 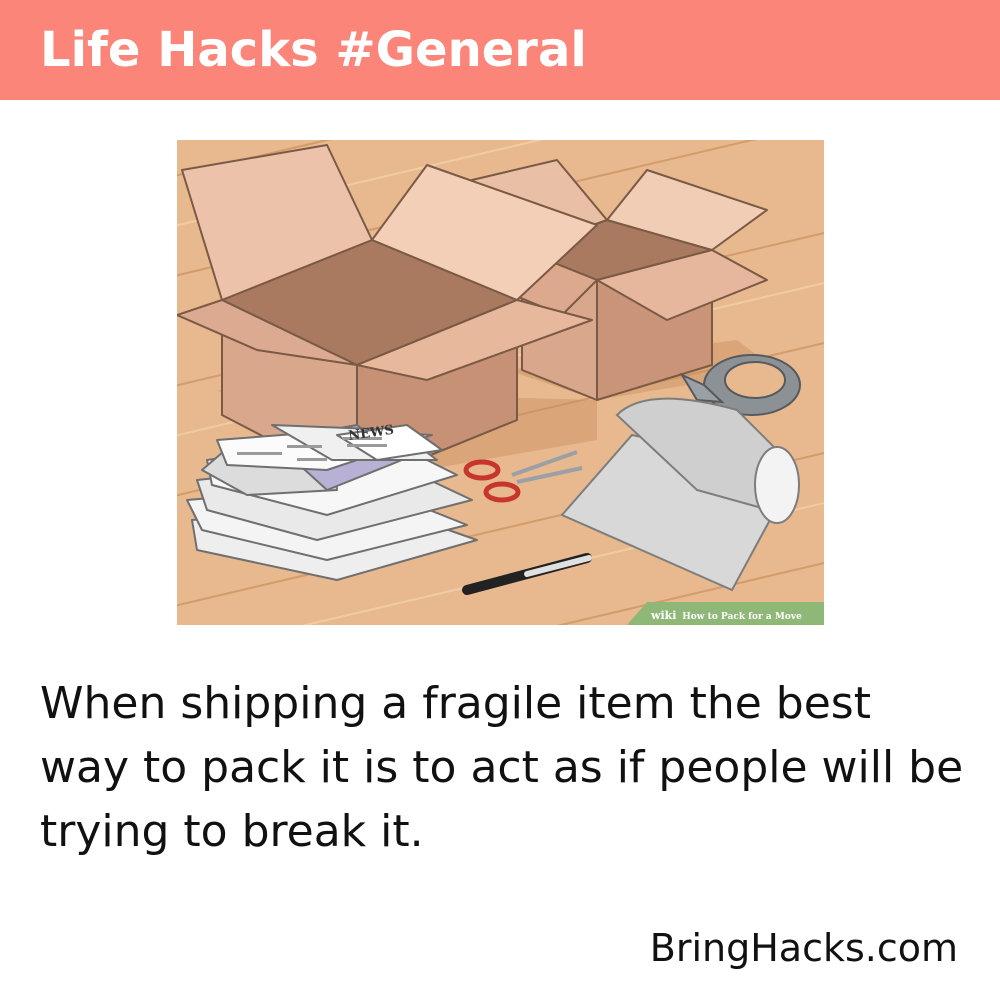 What do you see at coordinates (742, 617) in the screenshot?
I see `watermark-text: How to Pack for a Move` at bounding box center [742, 617].